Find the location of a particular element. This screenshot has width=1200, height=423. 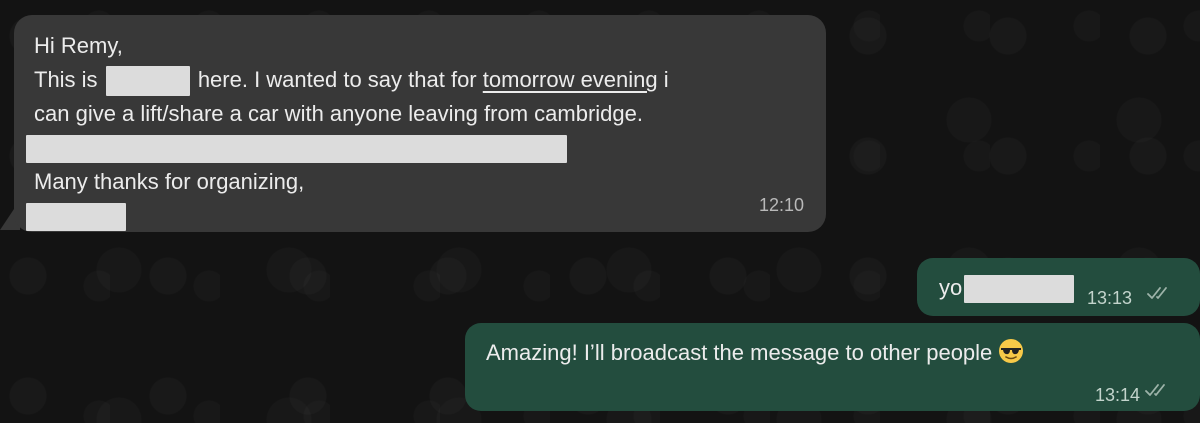

outgoing-message-bubble: yo 13:13 is located at coordinates (1058, 287).